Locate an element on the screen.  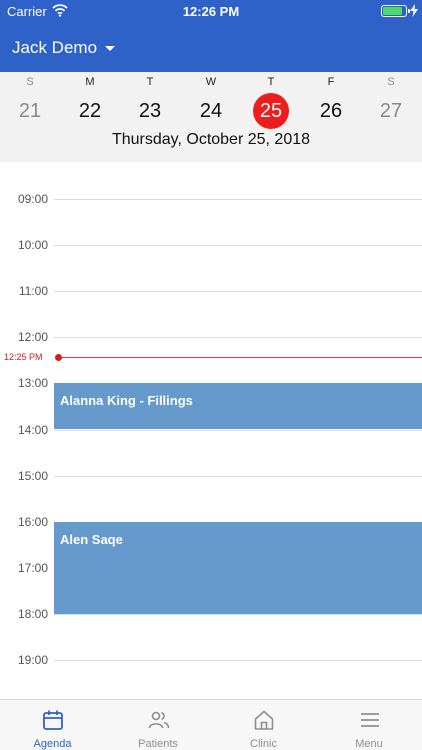
day-24: W 24 is located at coordinates (211, 102).